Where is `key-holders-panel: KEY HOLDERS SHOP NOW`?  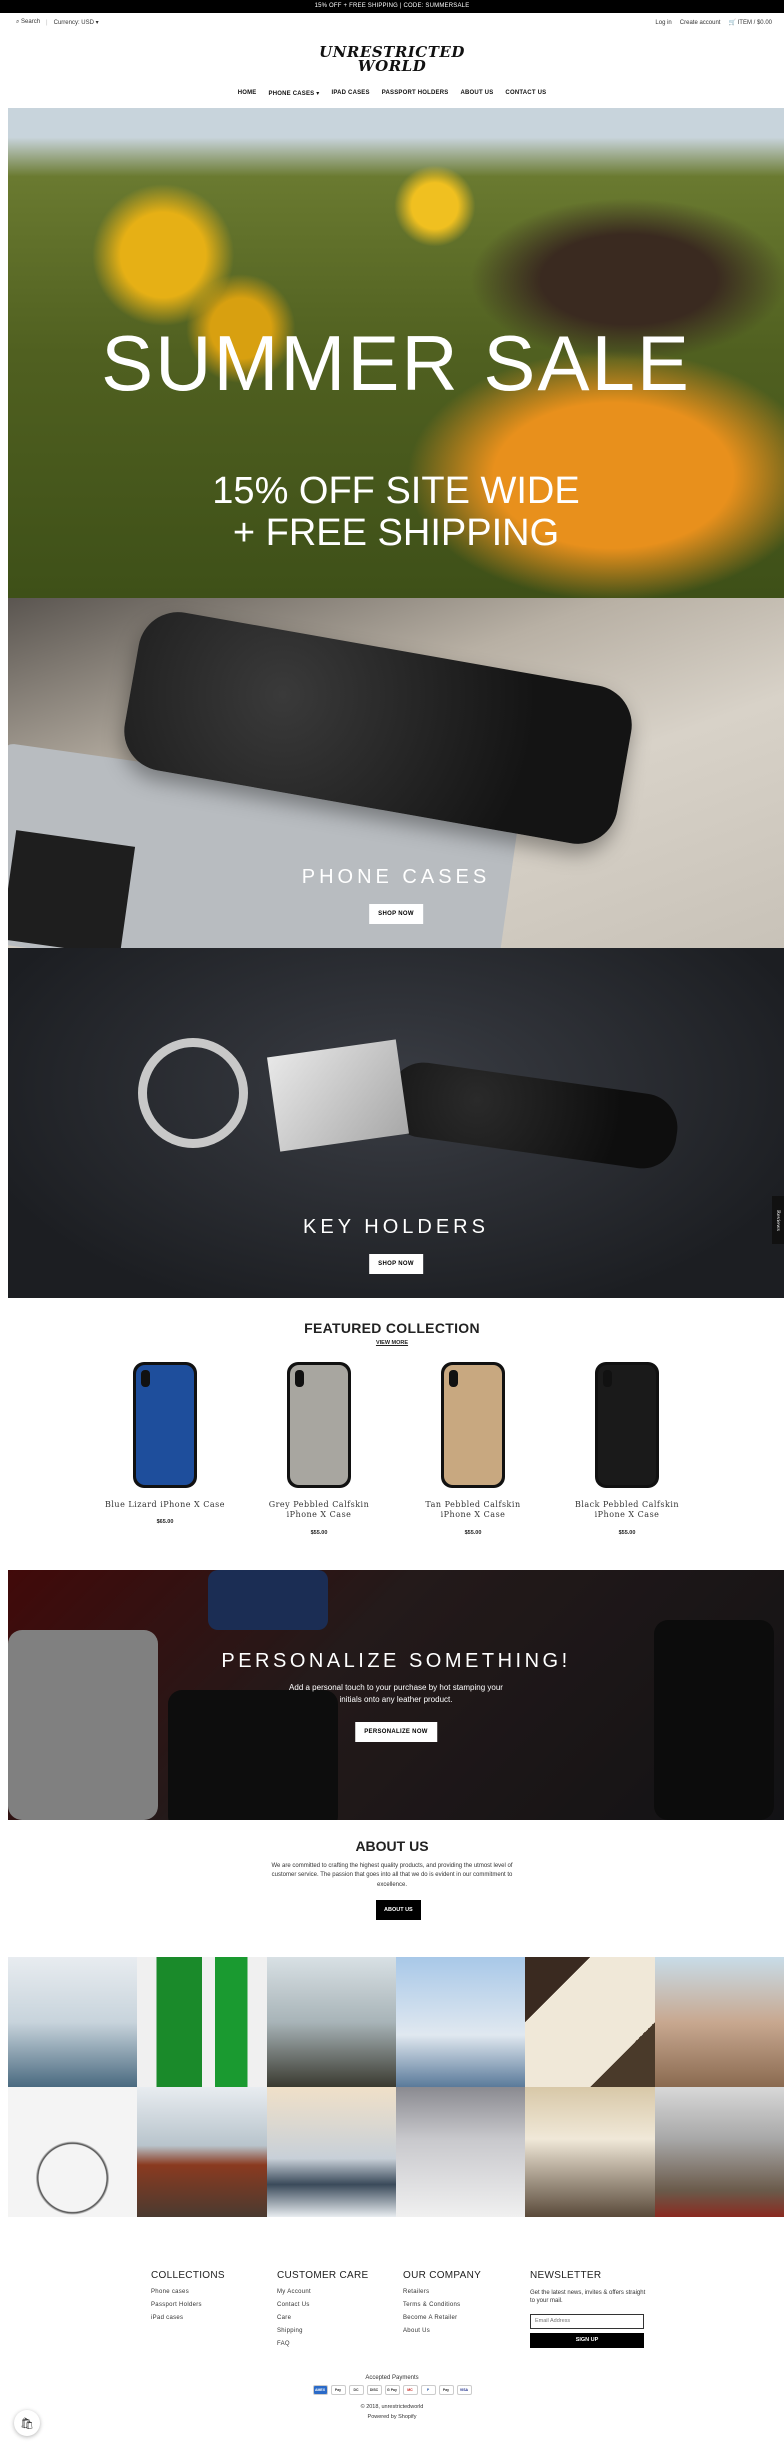
key-holders-panel: KEY HOLDERS SHOP NOW is located at coordinates (396, 1123).